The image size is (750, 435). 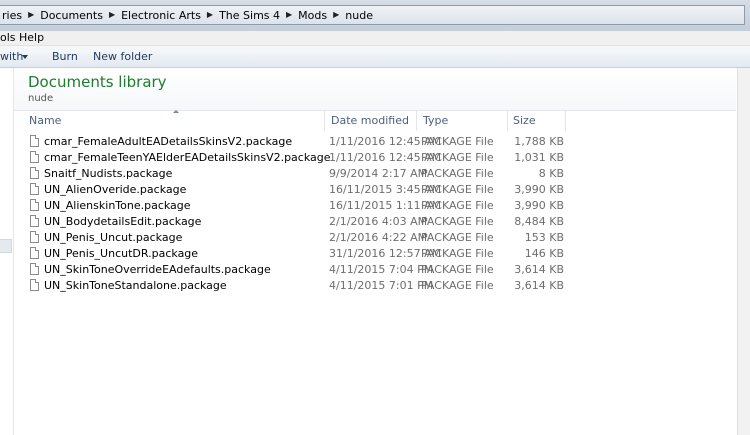 I want to click on file-name: UN_AlienskinTone.package, so click(x=117, y=205).